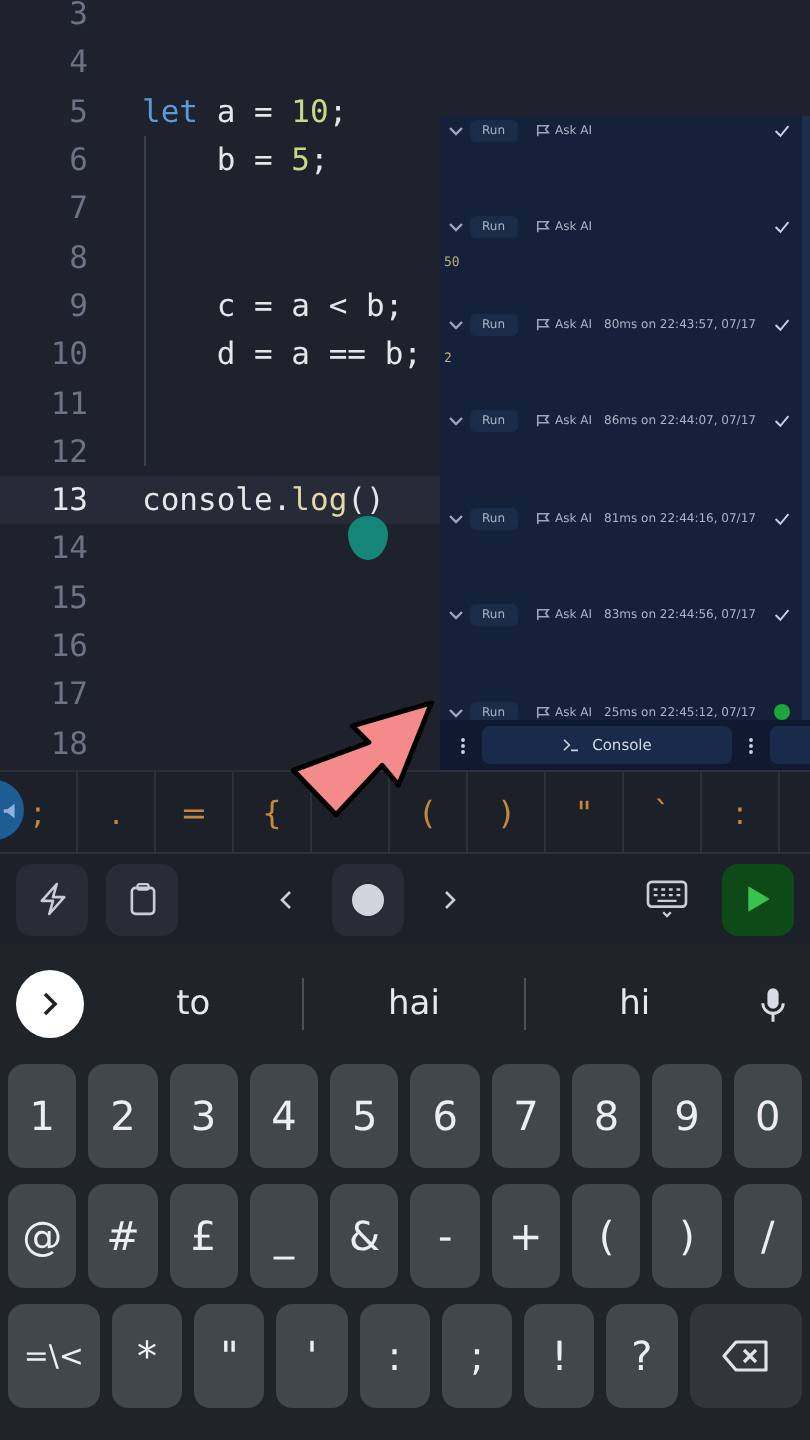 This screenshot has height=1440, width=810. What do you see at coordinates (445, 1236) in the screenshot?
I see `keyboard-key: -` at bounding box center [445, 1236].